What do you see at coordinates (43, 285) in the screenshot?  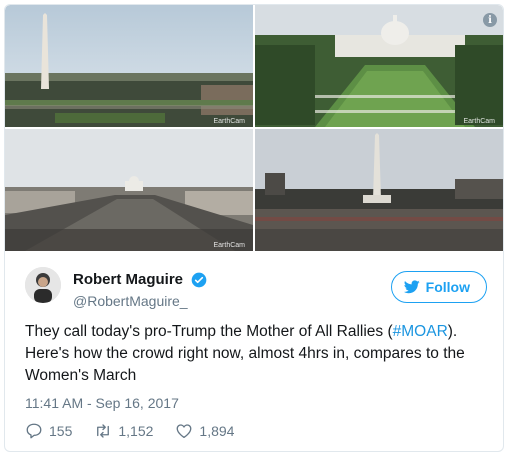 I see `avatar` at bounding box center [43, 285].